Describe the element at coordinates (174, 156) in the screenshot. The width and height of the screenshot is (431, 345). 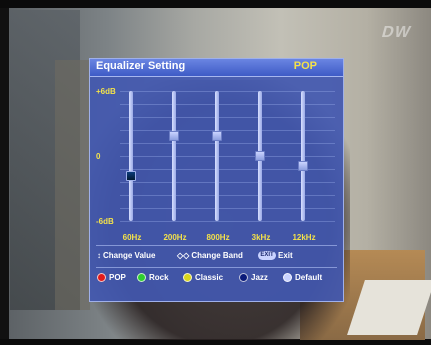
I see `band-200hz-track` at that location.